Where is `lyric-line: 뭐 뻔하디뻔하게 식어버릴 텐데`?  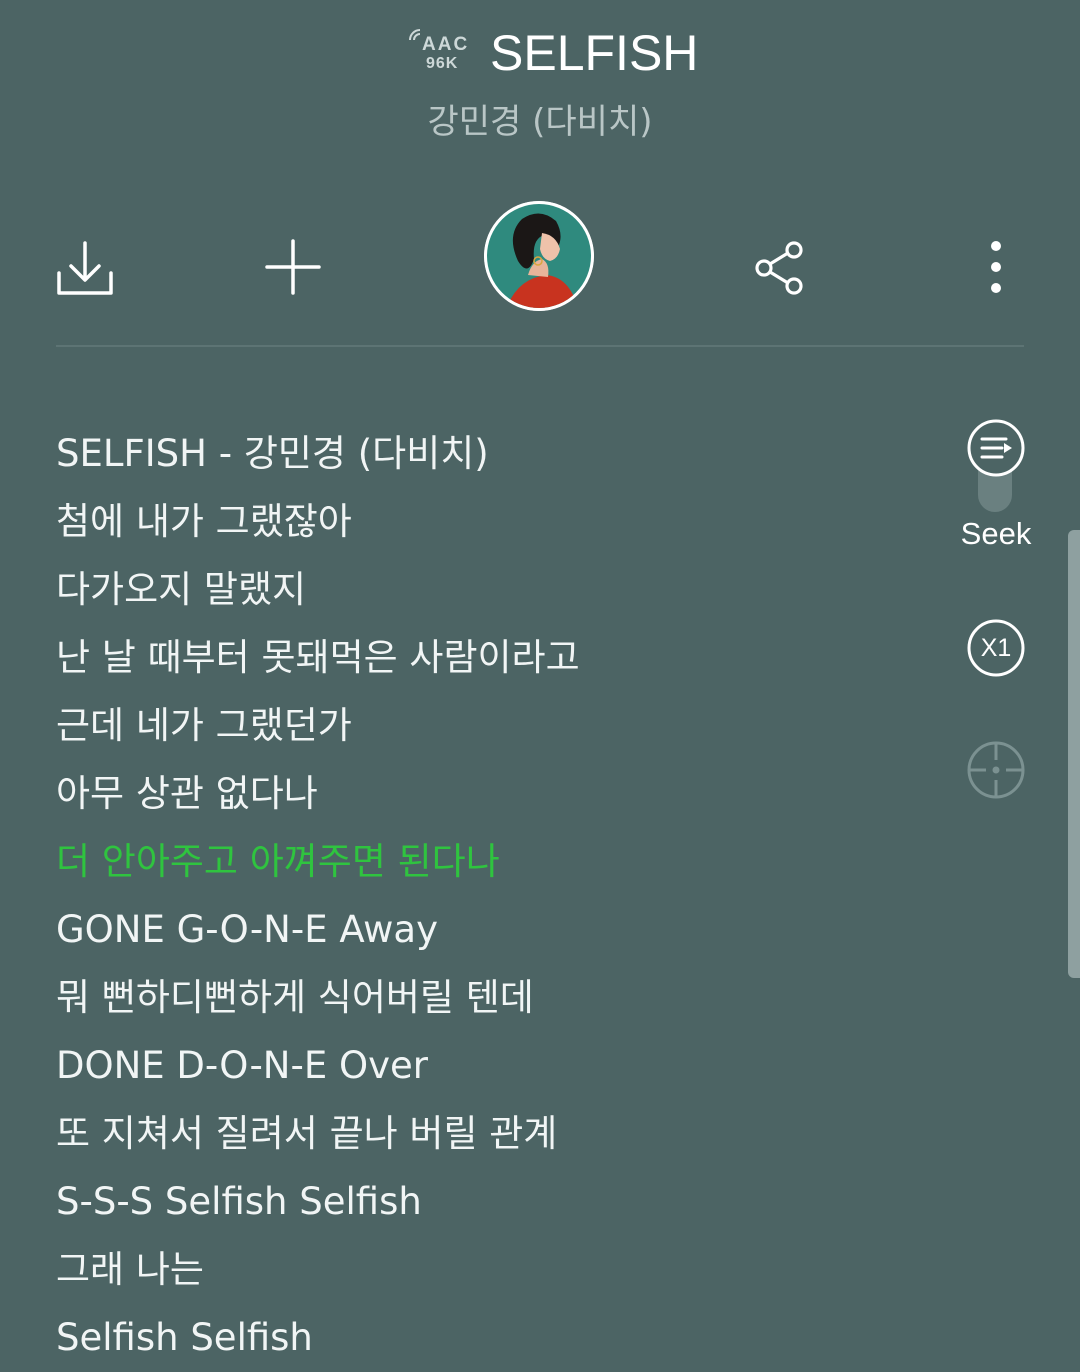
lyric-line: 뭐 뻔하디뻔하게 식어버릴 텐데 is located at coordinates (496, 998).